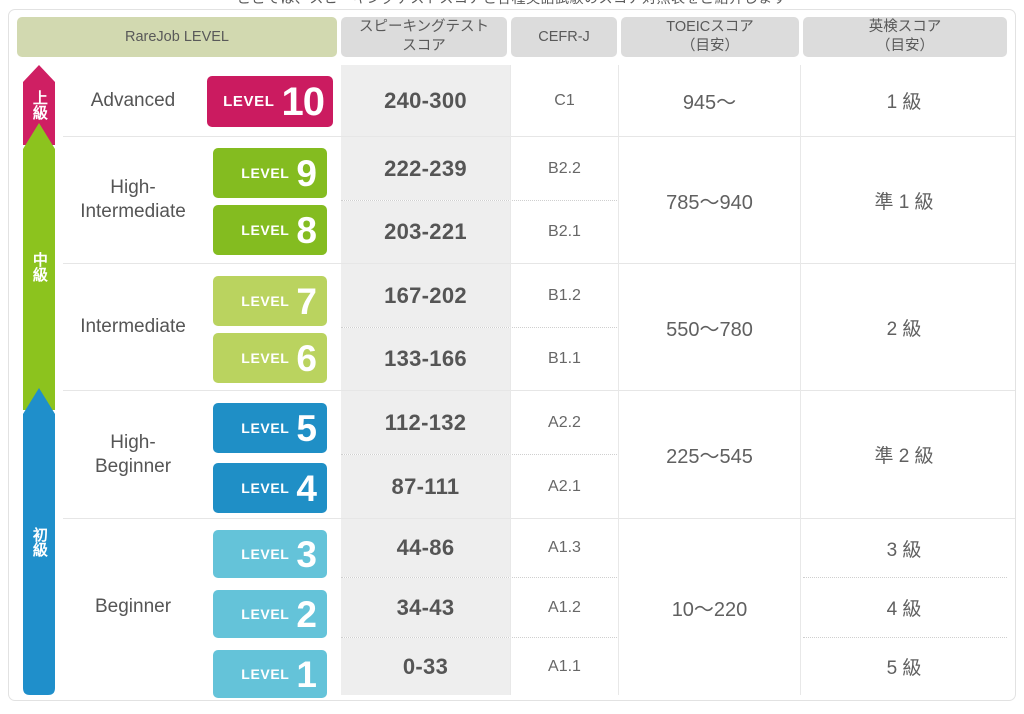  Describe the element at coordinates (904, 456) in the screenshot. I see `eiken-cell: 準 2 級` at that location.